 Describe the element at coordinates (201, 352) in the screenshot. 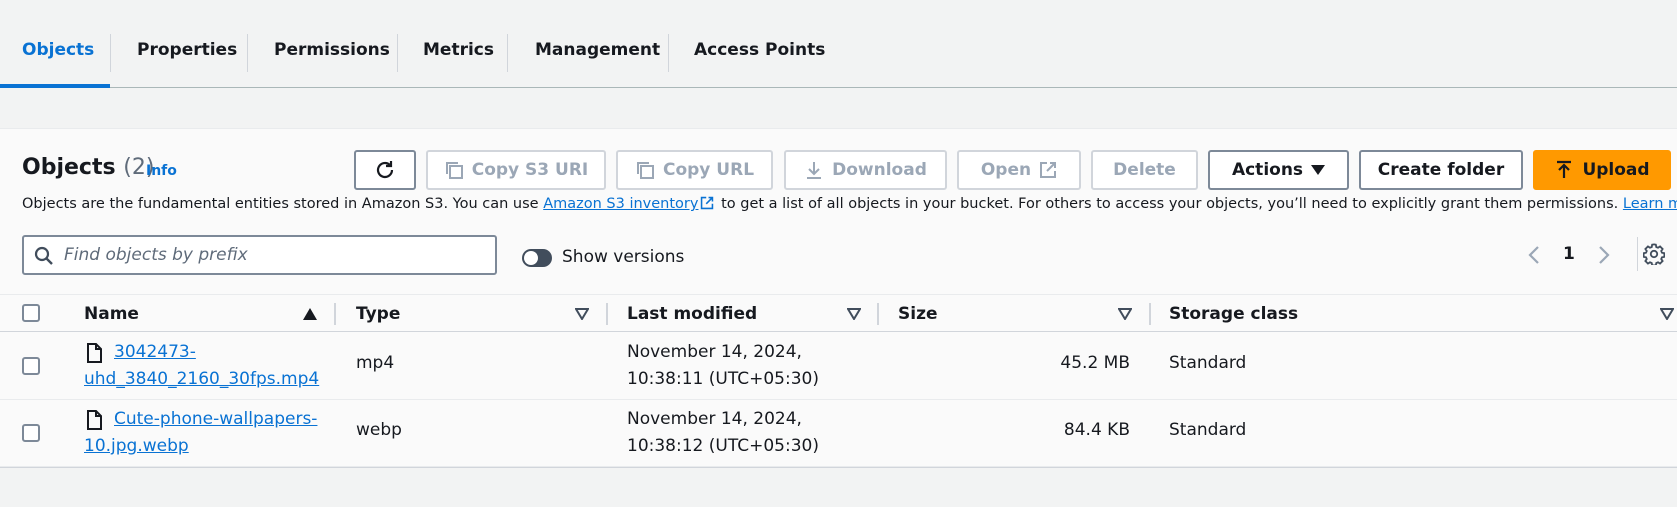

I see `object-name-line1: 3042473-` at that location.